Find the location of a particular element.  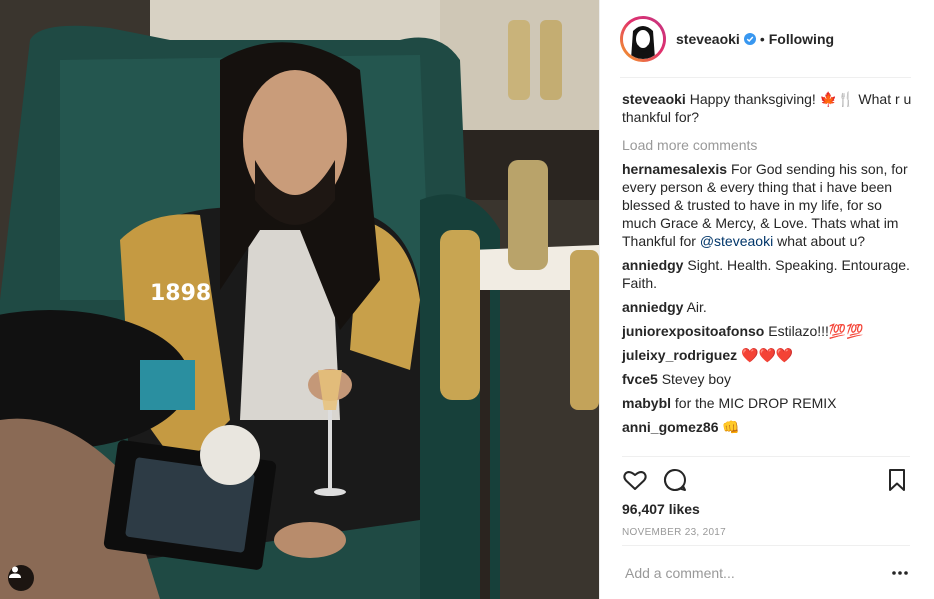

svg-text: 1898 is located at coordinates (180, 293).